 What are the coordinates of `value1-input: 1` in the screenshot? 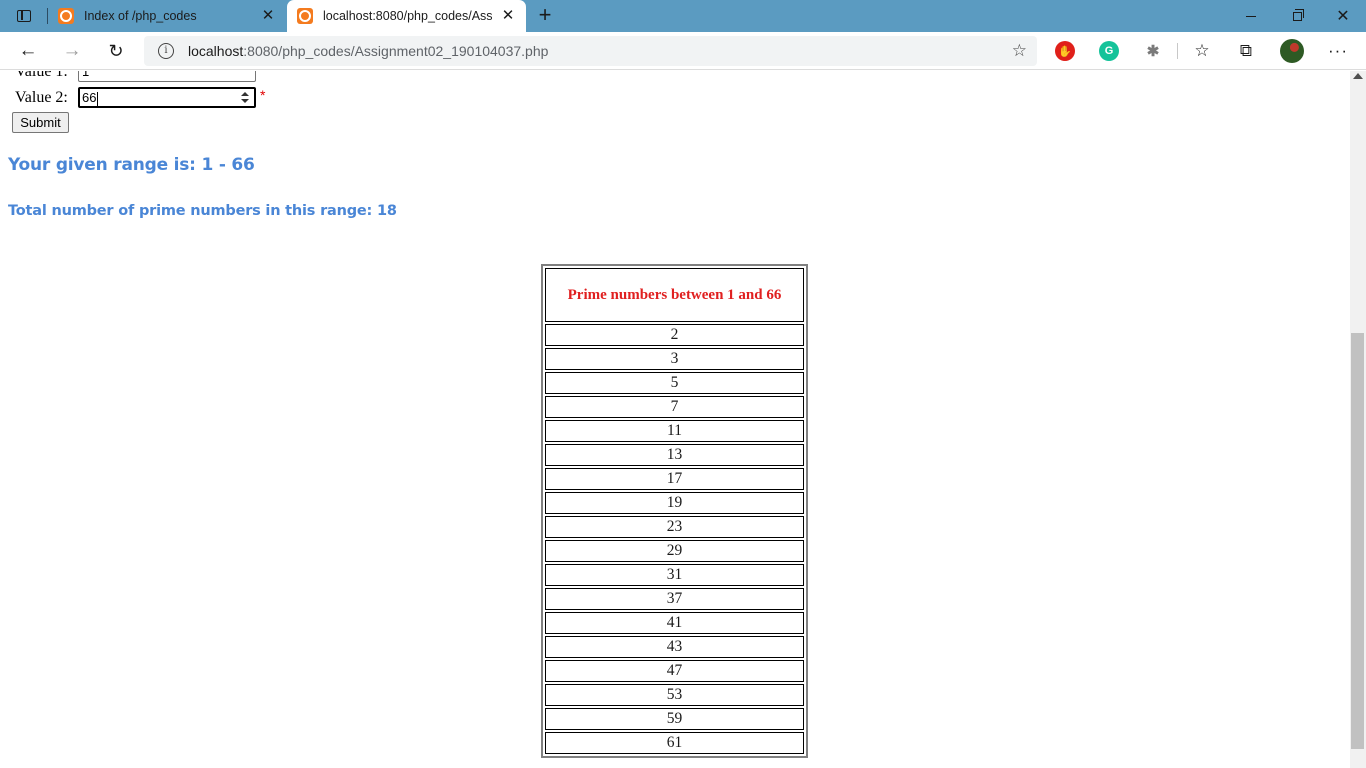 It's located at (167, 76).